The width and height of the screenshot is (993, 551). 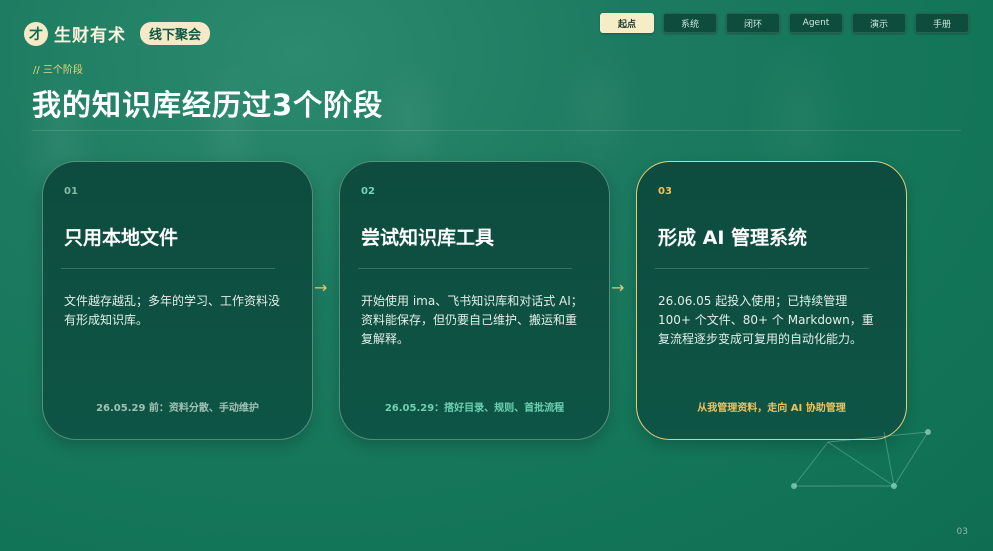 What do you see at coordinates (962, 532) in the screenshot?
I see `page-number: 03` at bounding box center [962, 532].